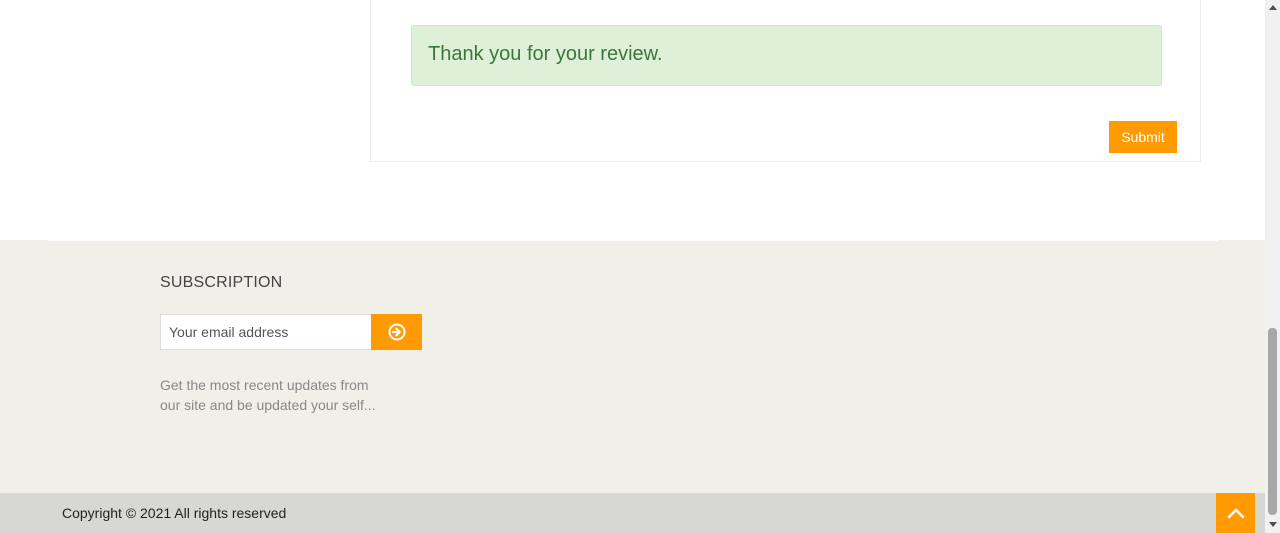 This screenshot has height=533, width=1280. I want to click on scrollbar-thumb, so click(1272, 421).